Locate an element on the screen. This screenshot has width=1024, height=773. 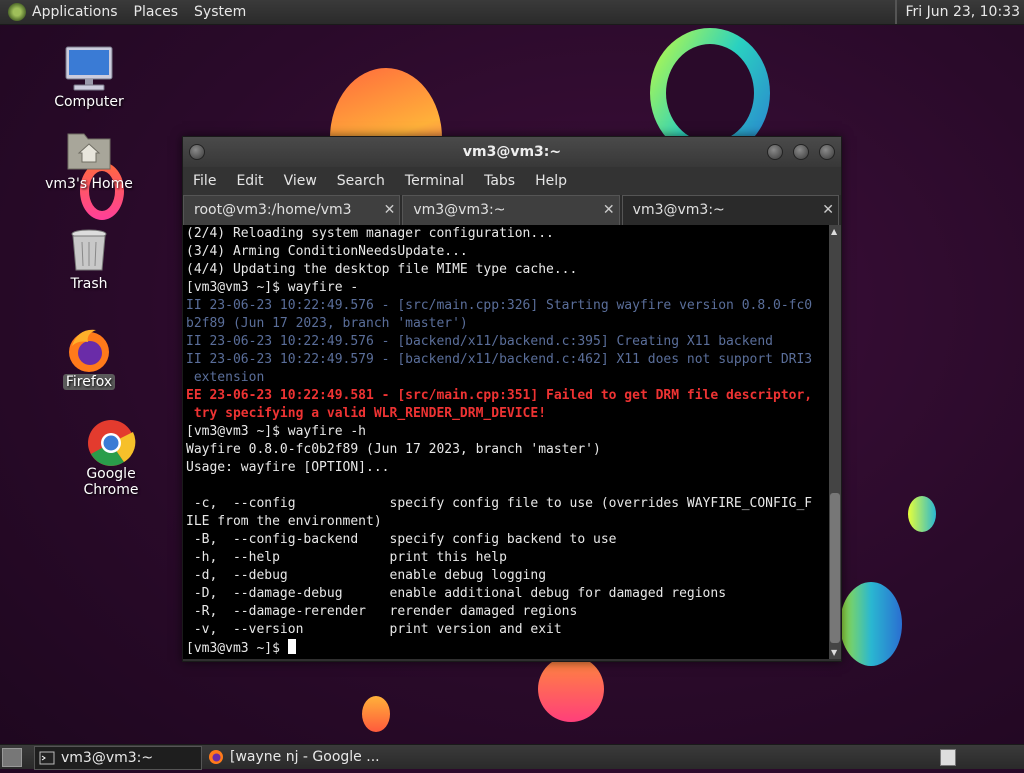
tab-vm3-home-active: vm3@vm3:~ ✕ is located at coordinates (730, 210).